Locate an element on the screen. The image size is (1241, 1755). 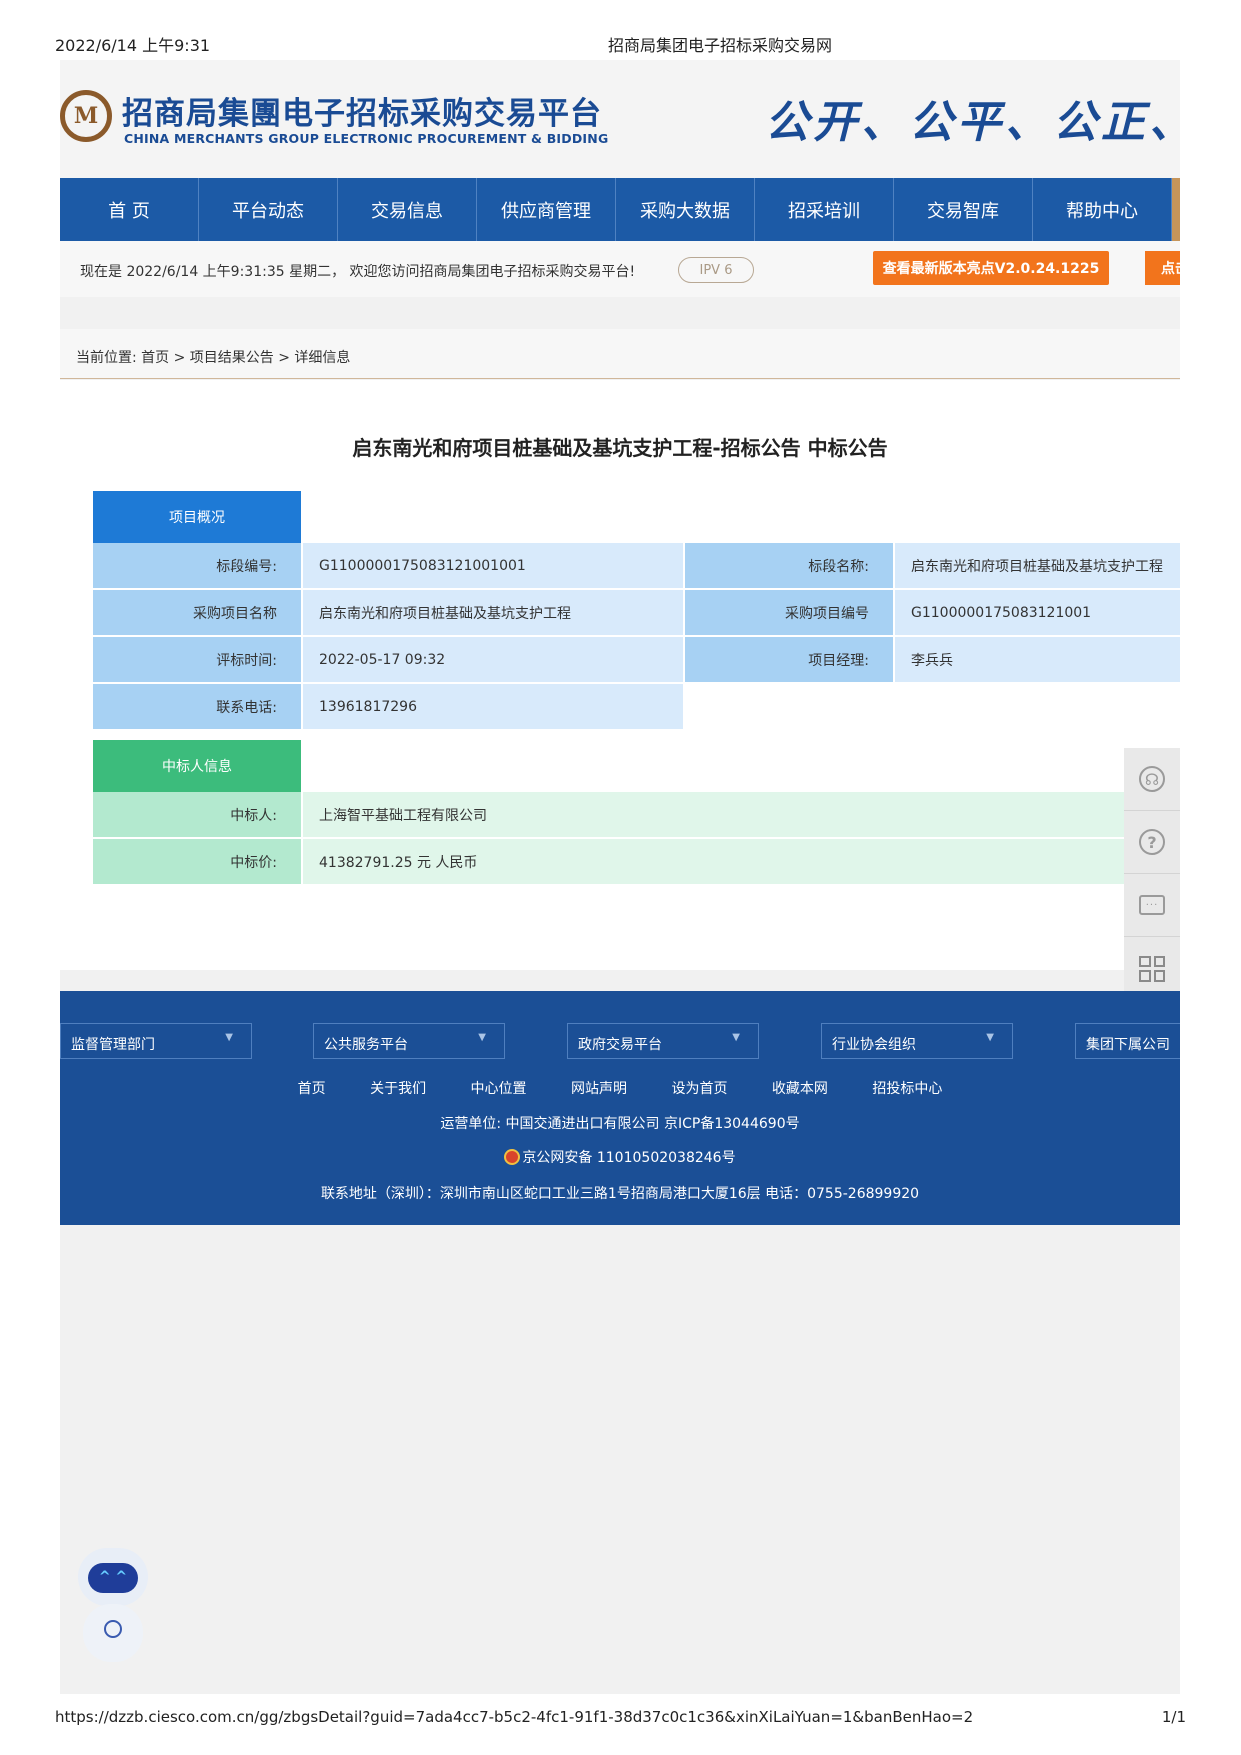
eval-time-value: 2022-05-17 09:32 is located at coordinates (493, 659).